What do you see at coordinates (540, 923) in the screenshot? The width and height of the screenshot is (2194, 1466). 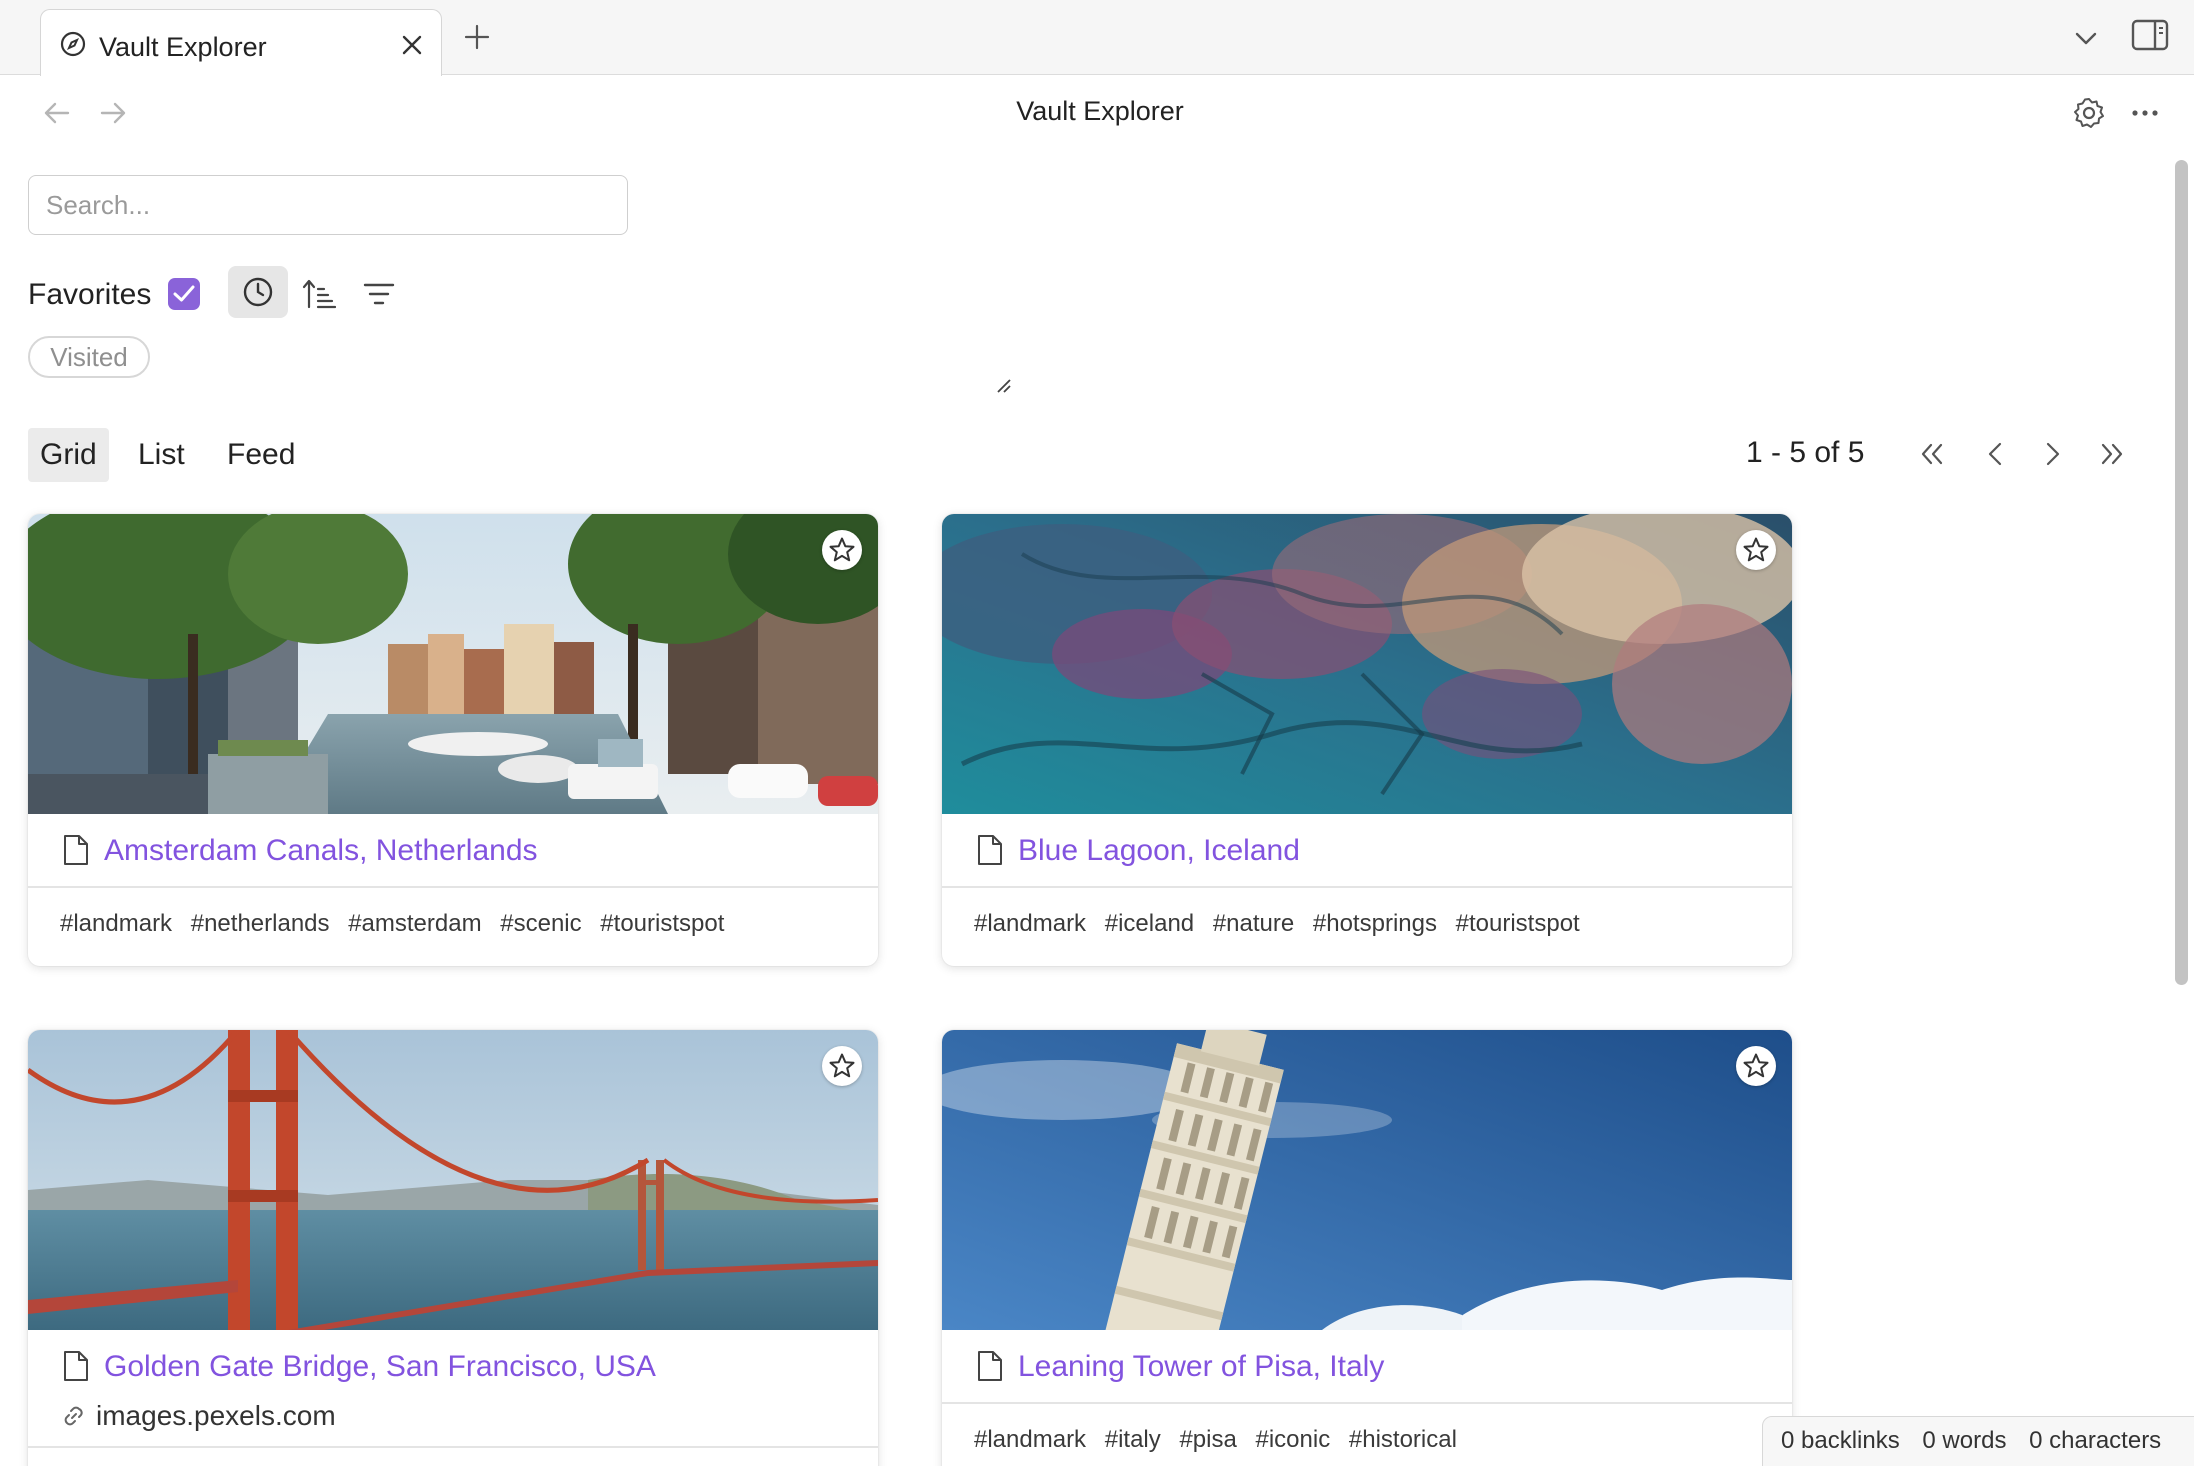 I see `tag-link: #scenic` at bounding box center [540, 923].